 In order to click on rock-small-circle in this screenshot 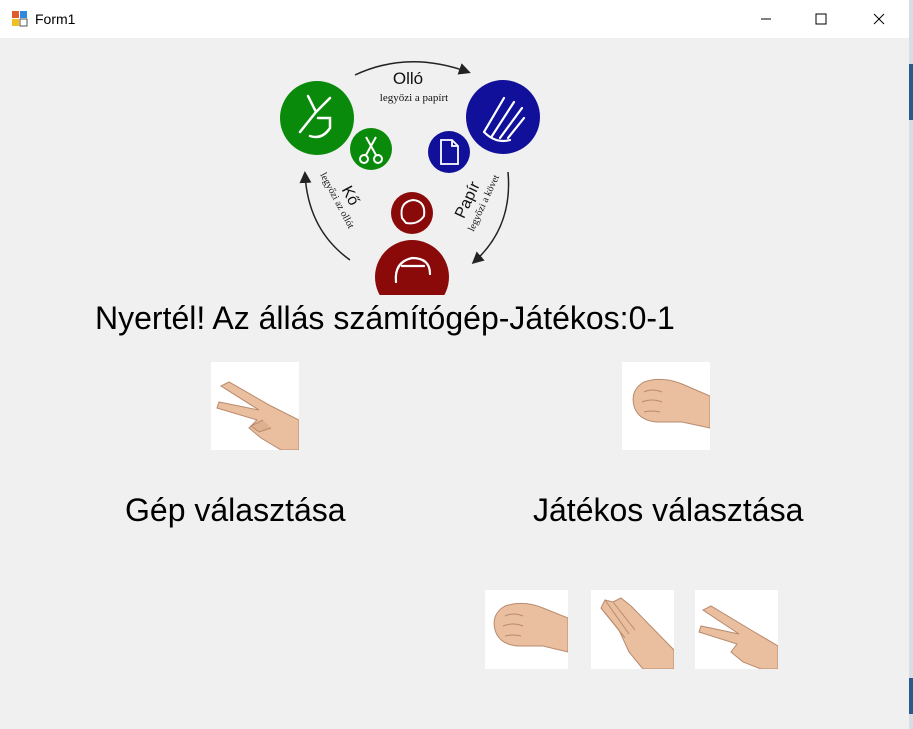, I will do `click(412, 213)`.